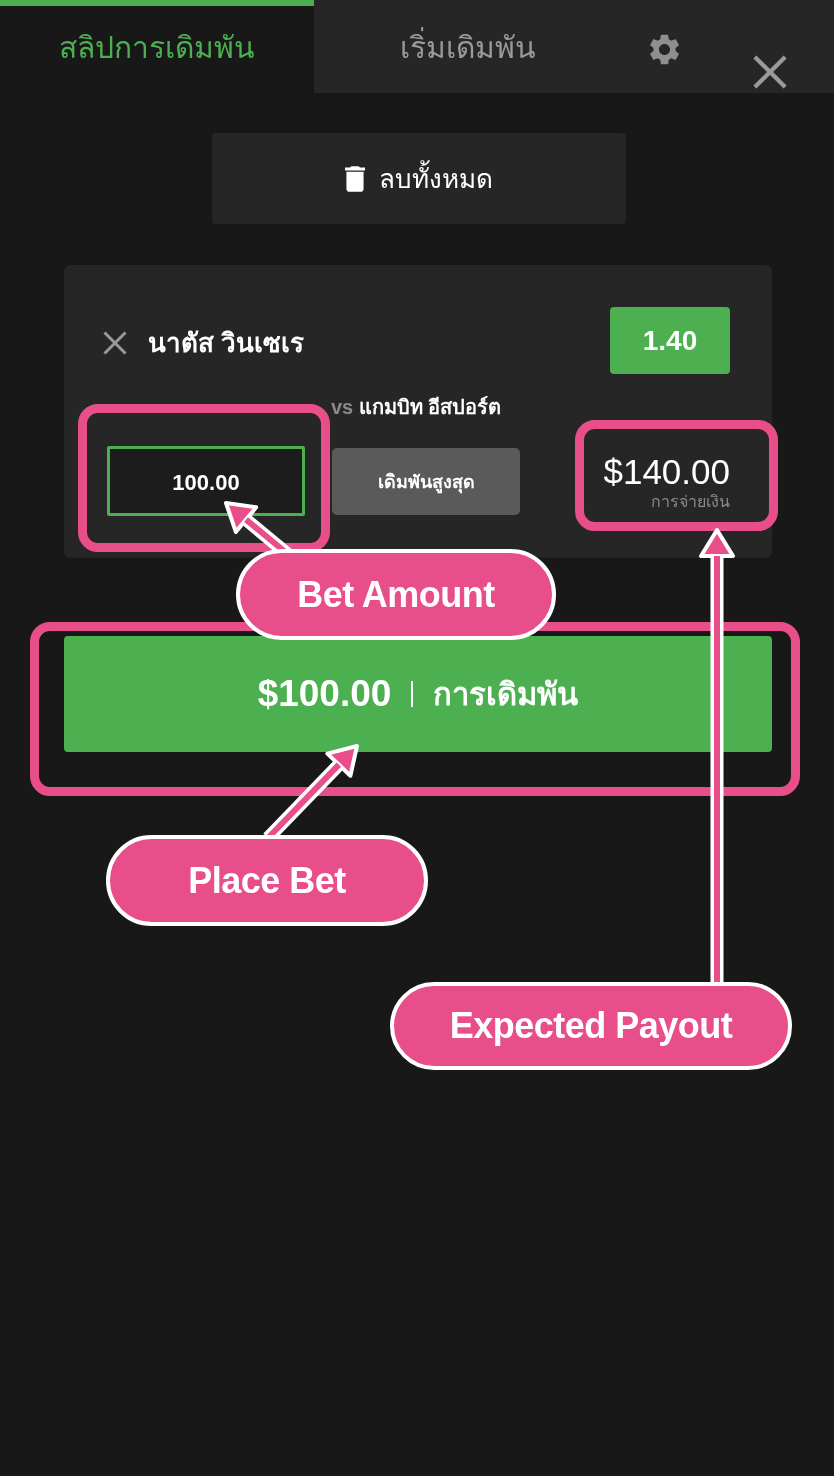 The width and height of the screenshot is (834, 1476). What do you see at coordinates (416, 407) in the screenshot?
I see `match-info: vs แกมบิท อีสปอร์ต` at bounding box center [416, 407].